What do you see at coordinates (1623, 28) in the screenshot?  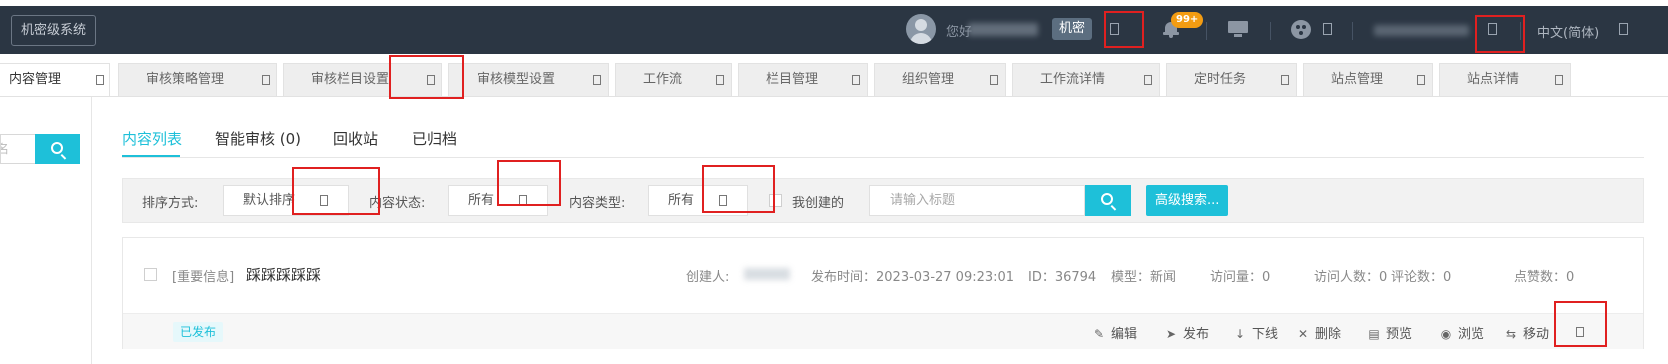 I see `language-dropdown-icon` at bounding box center [1623, 28].